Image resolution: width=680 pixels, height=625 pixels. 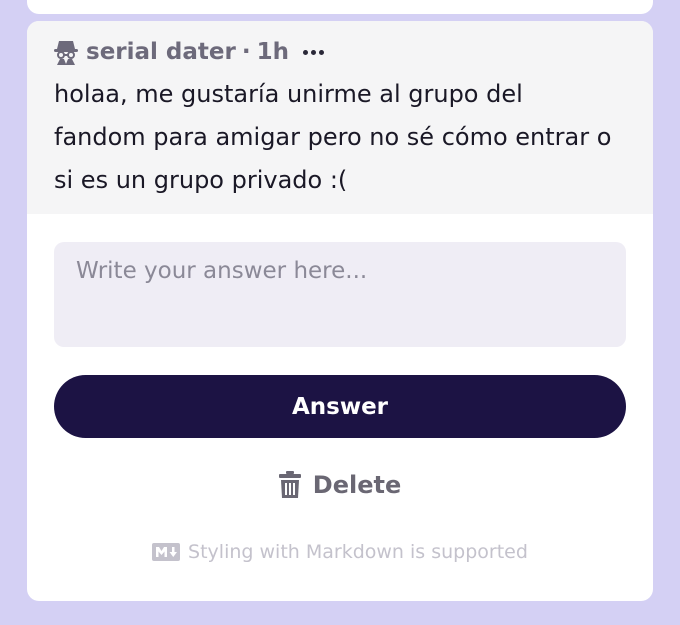 I want to click on more-dots-icon, so click(x=313, y=52).